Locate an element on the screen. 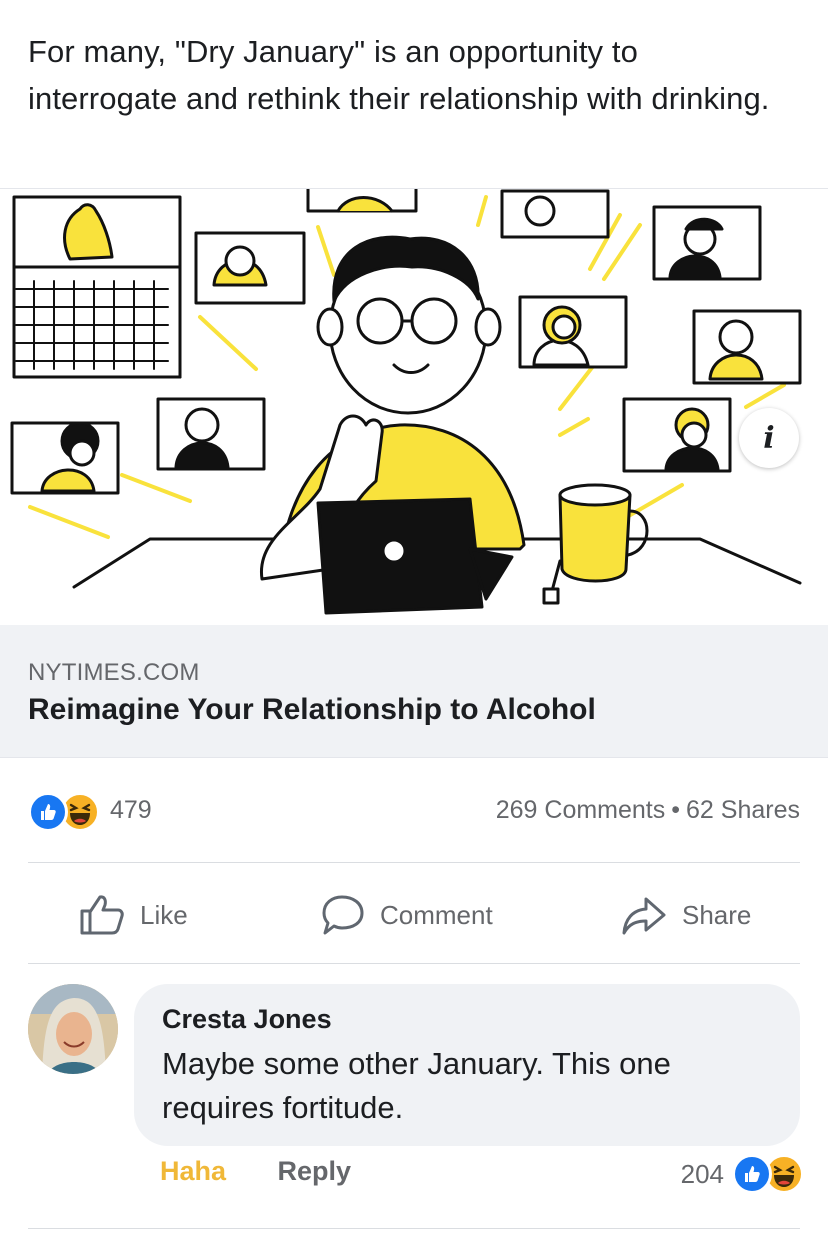  comment-actions: Haha Reply is located at coordinates (255, 1171).